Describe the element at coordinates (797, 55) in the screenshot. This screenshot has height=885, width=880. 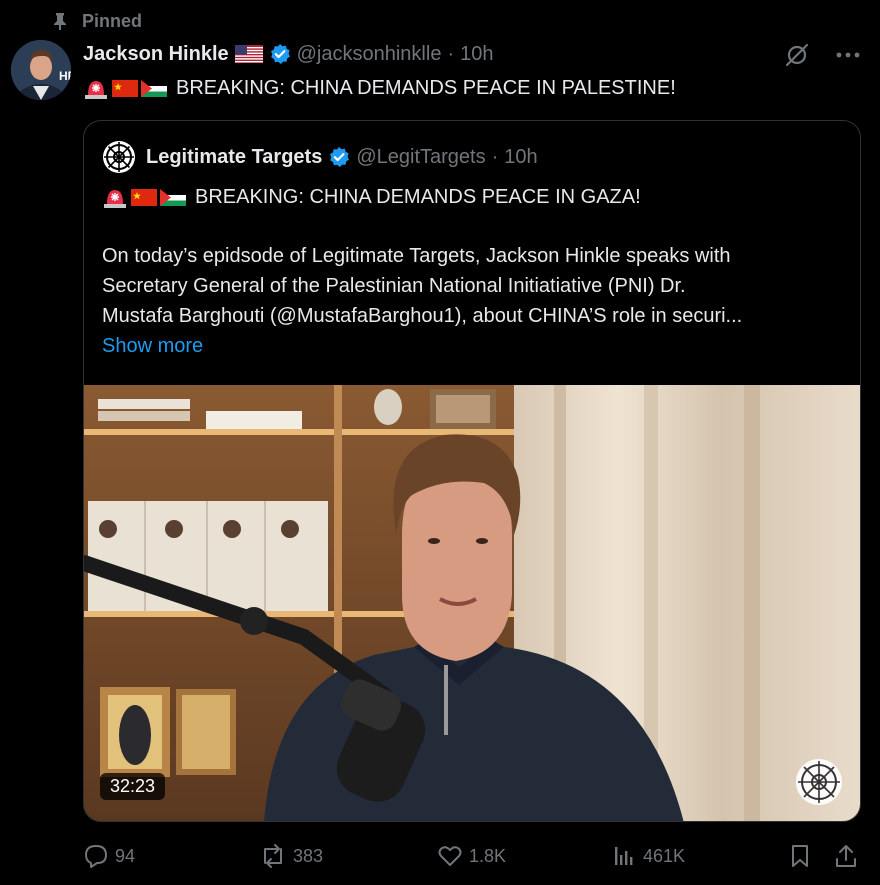
I see `grok-icon` at that location.